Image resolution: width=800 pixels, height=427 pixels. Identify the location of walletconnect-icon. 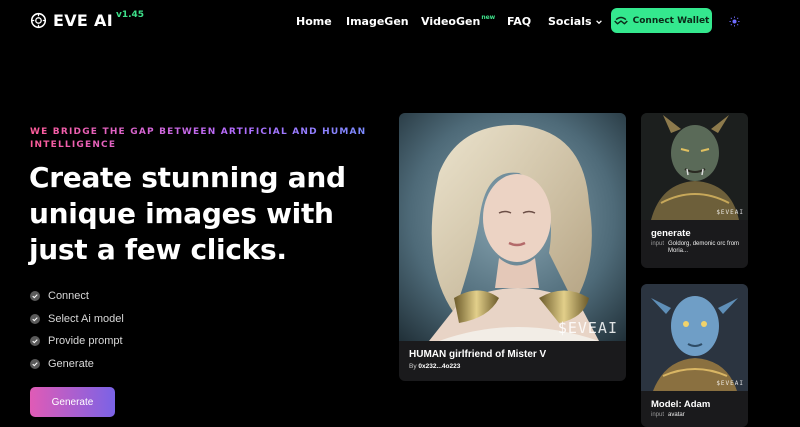
(620, 20).